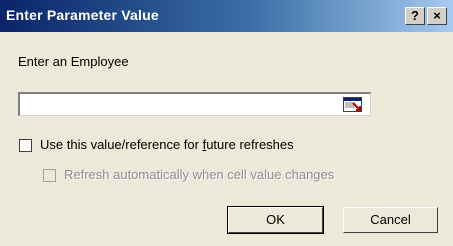 This screenshot has height=246, width=453. What do you see at coordinates (390, 220) in the screenshot?
I see `cancel-button: Cancel` at bounding box center [390, 220].